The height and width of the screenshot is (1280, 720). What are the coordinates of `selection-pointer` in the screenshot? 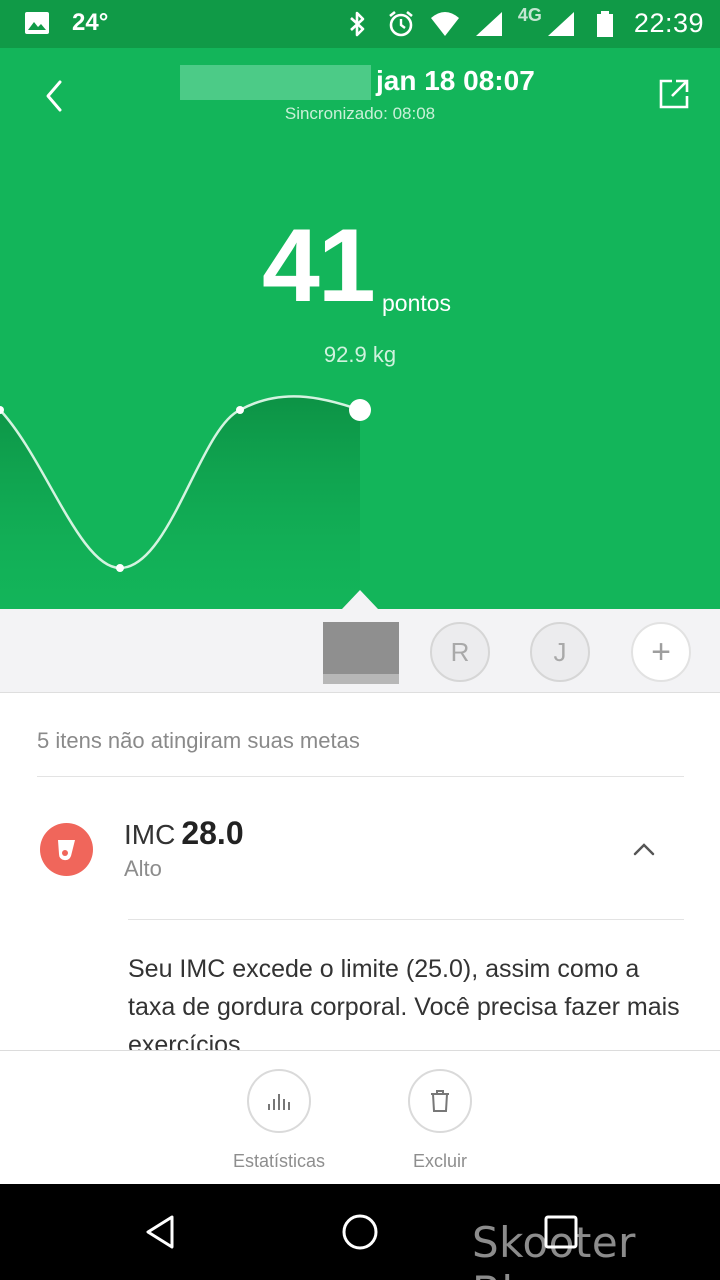 It's located at (360, 599).